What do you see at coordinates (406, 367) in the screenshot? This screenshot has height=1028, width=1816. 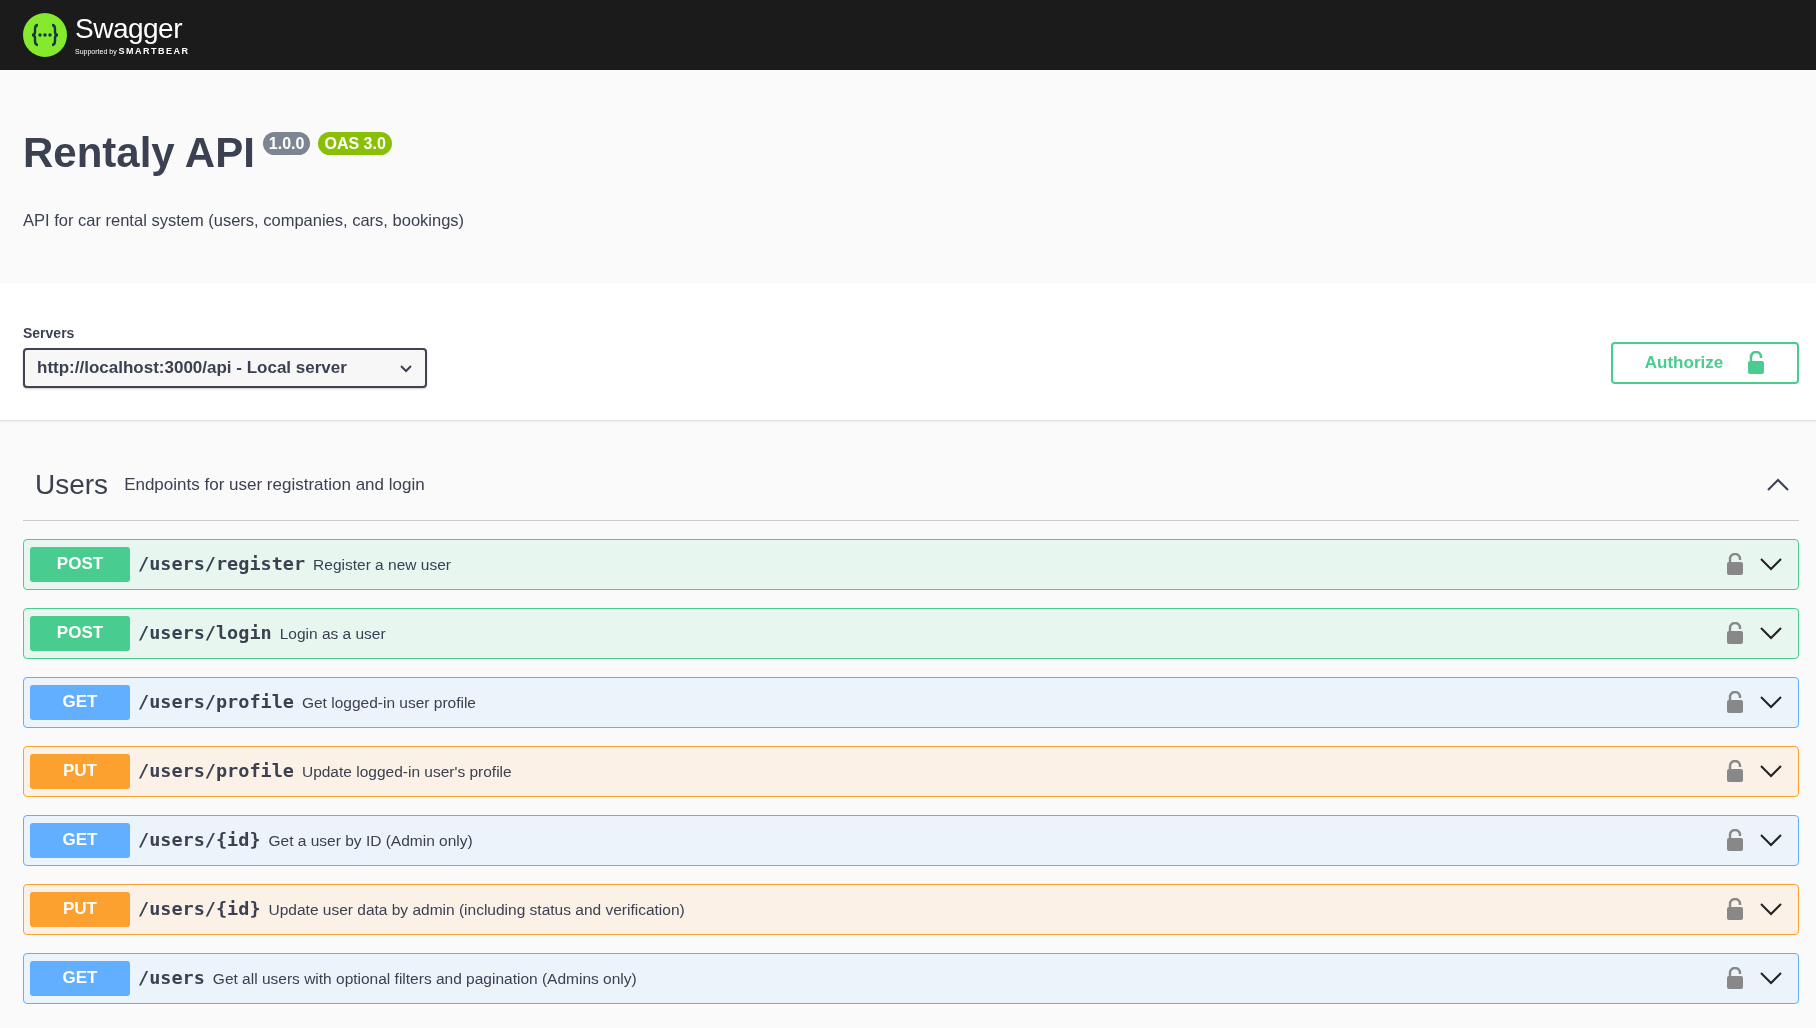 I see `caret-icon` at bounding box center [406, 367].